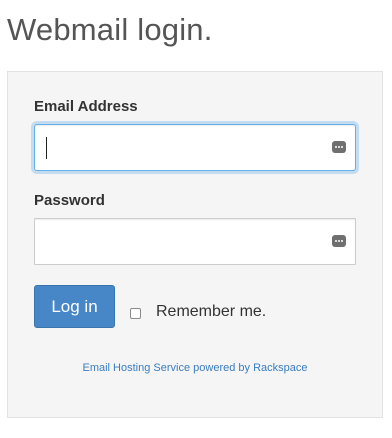  What do you see at coordinates (69, 200) in the screenshot?
I see `password-label: Password` at bounding box center [69, 200].